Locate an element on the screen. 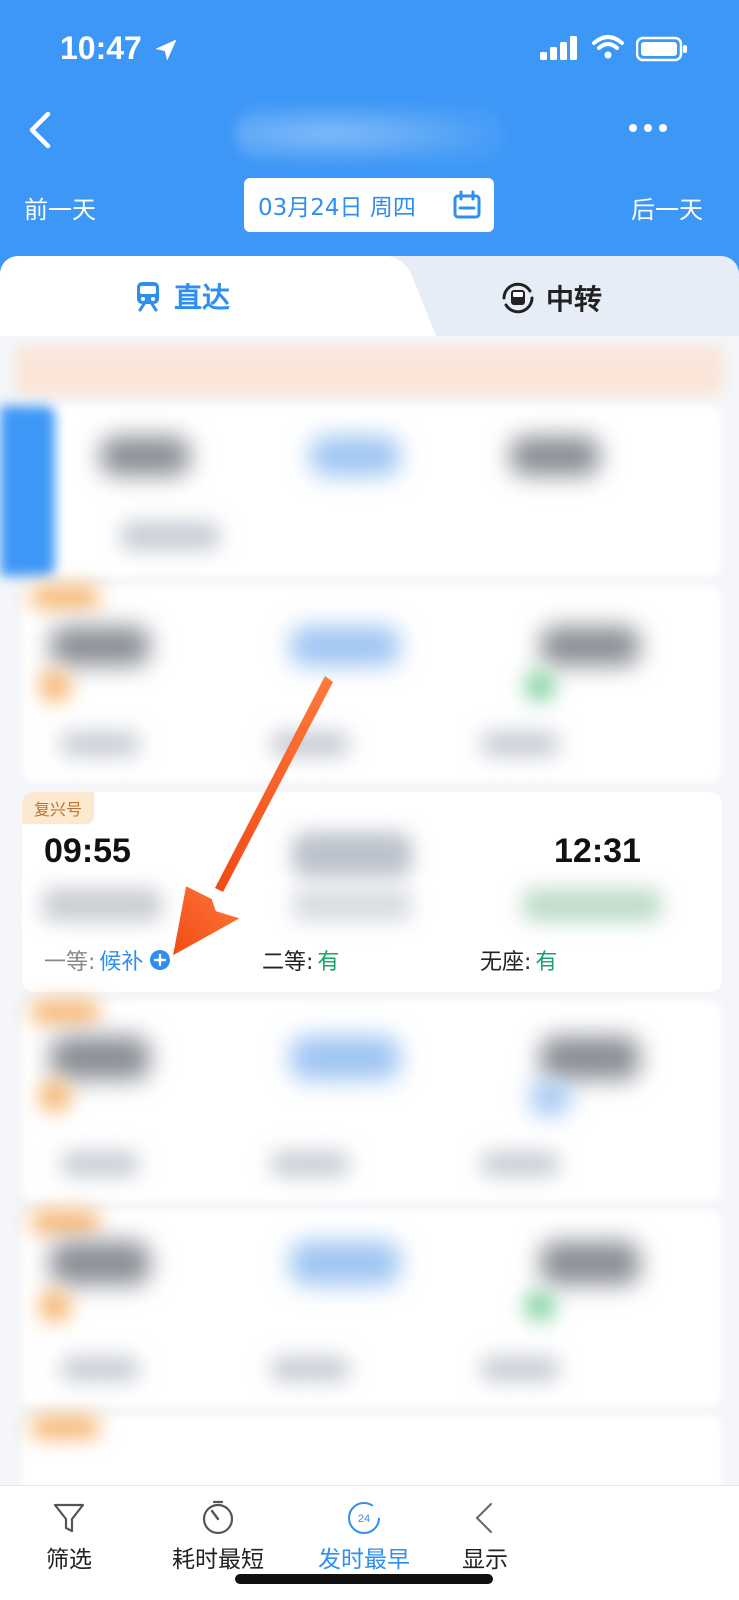 The width and height of the screenshot is (739, 1600). date-label: 03月24日 周四 is located at coordinates (337, 208).